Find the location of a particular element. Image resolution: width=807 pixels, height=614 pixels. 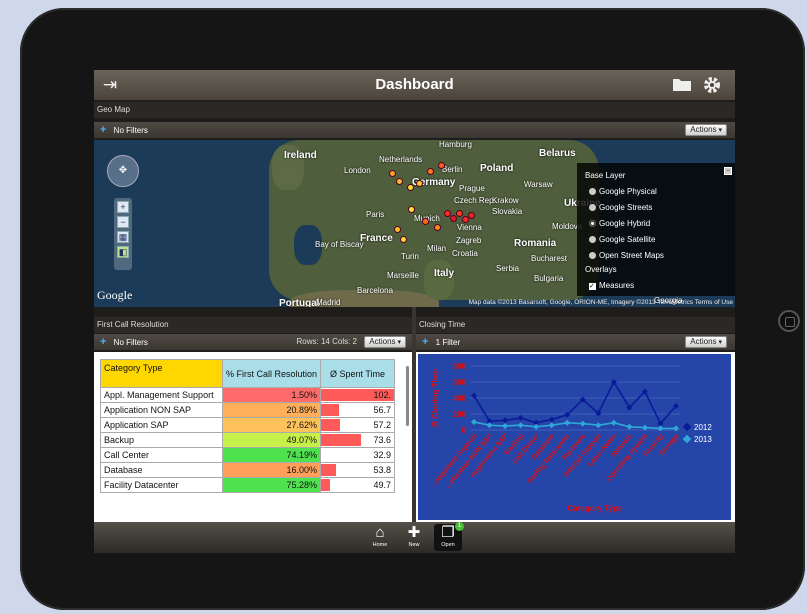

fcr-filters-label: No Filters is located at coordinates (130, 342).